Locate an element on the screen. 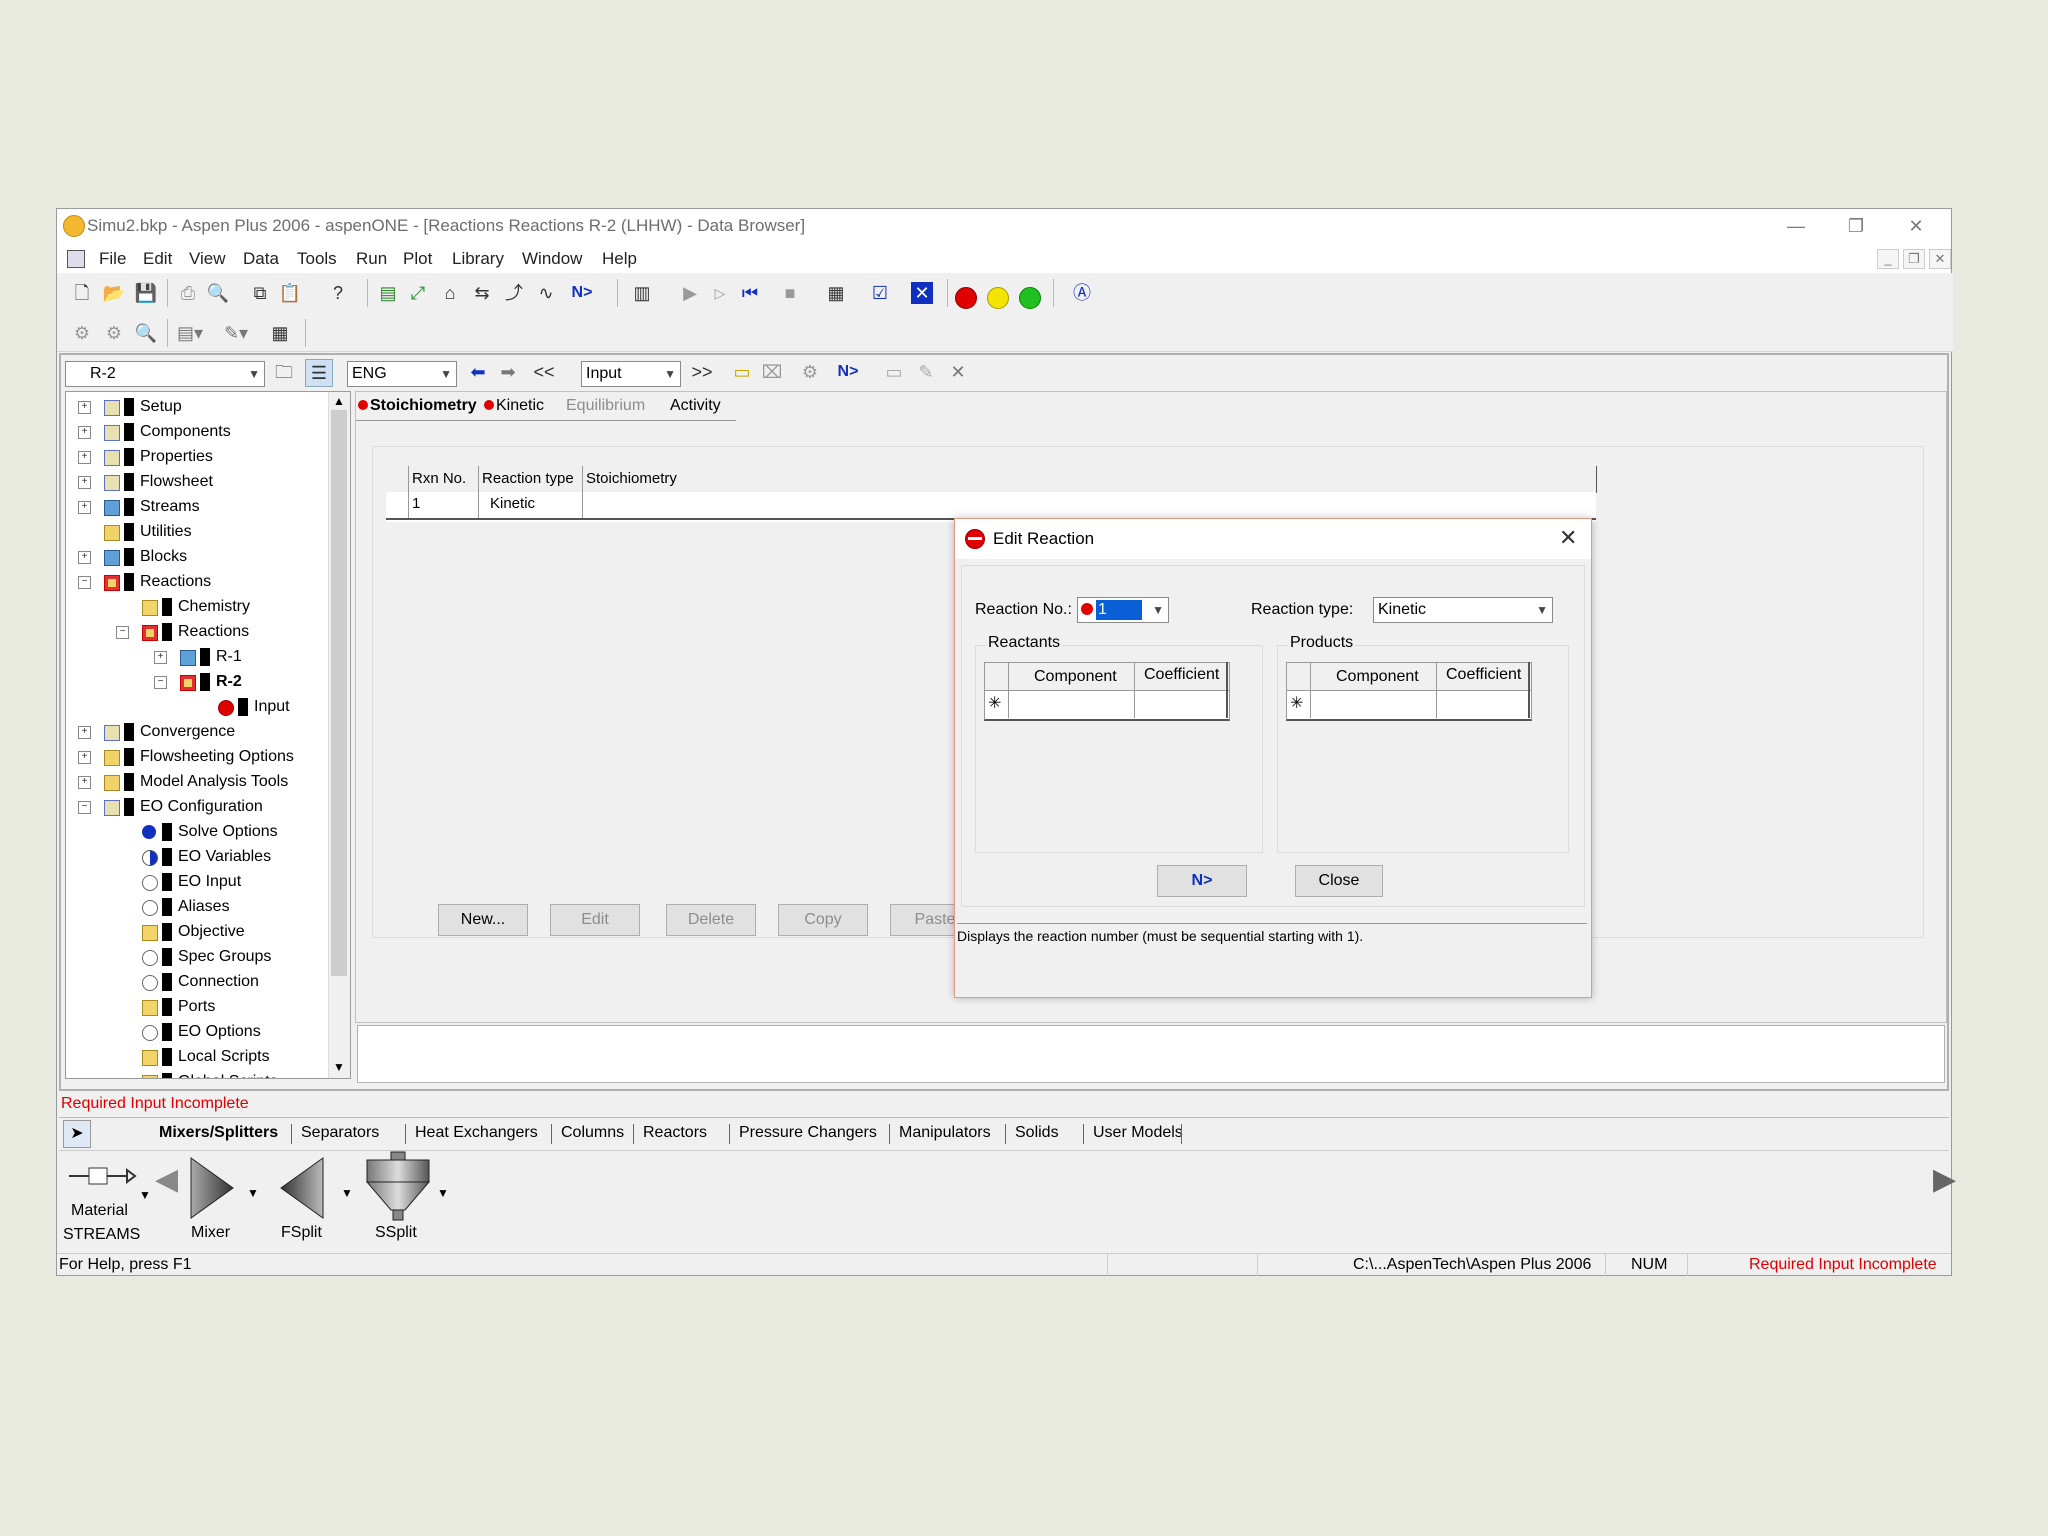 This screenshot has height=1536, width=2048. reaction-no-combo: 1 ▼ is located at coordinates (1123, 610).